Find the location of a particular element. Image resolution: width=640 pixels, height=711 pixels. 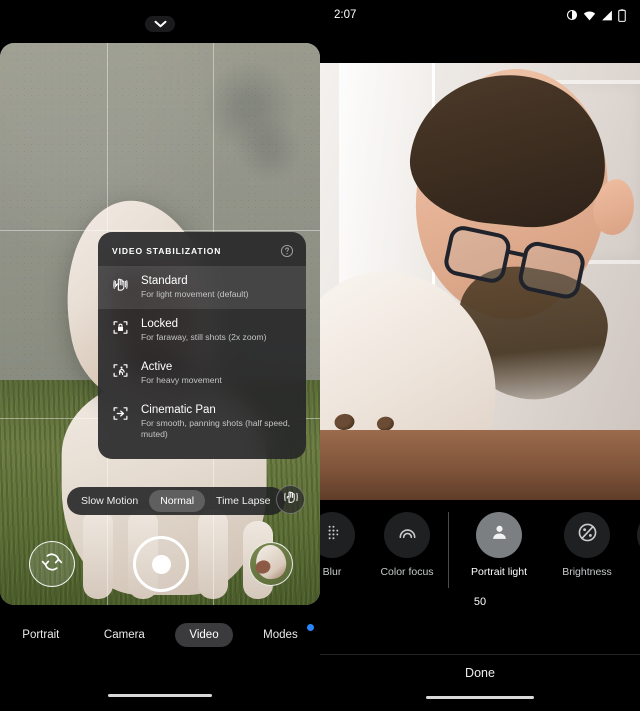

stabilization-option-label: Standard is located at coordinates (164, 281).